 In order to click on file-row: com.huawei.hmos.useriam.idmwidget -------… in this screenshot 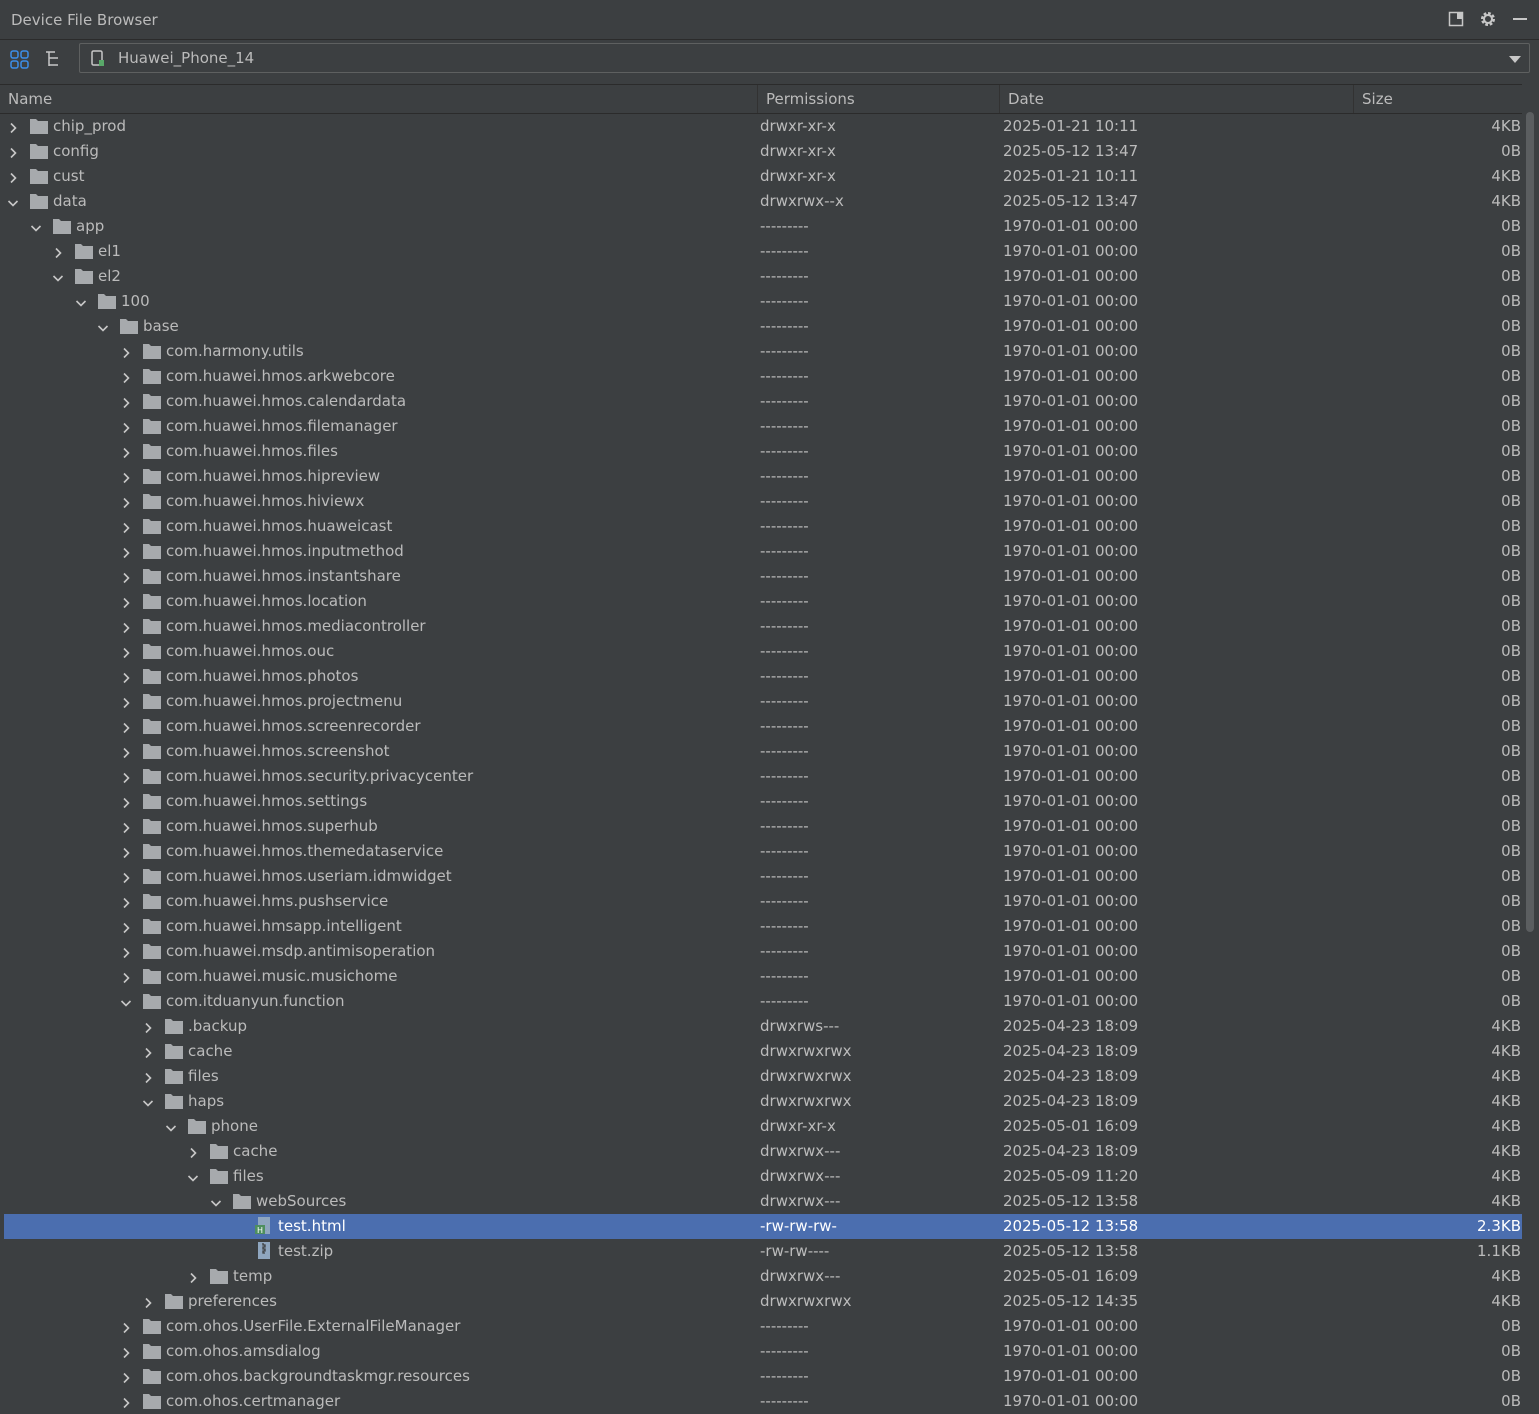, I will do `click(763, 876)`.